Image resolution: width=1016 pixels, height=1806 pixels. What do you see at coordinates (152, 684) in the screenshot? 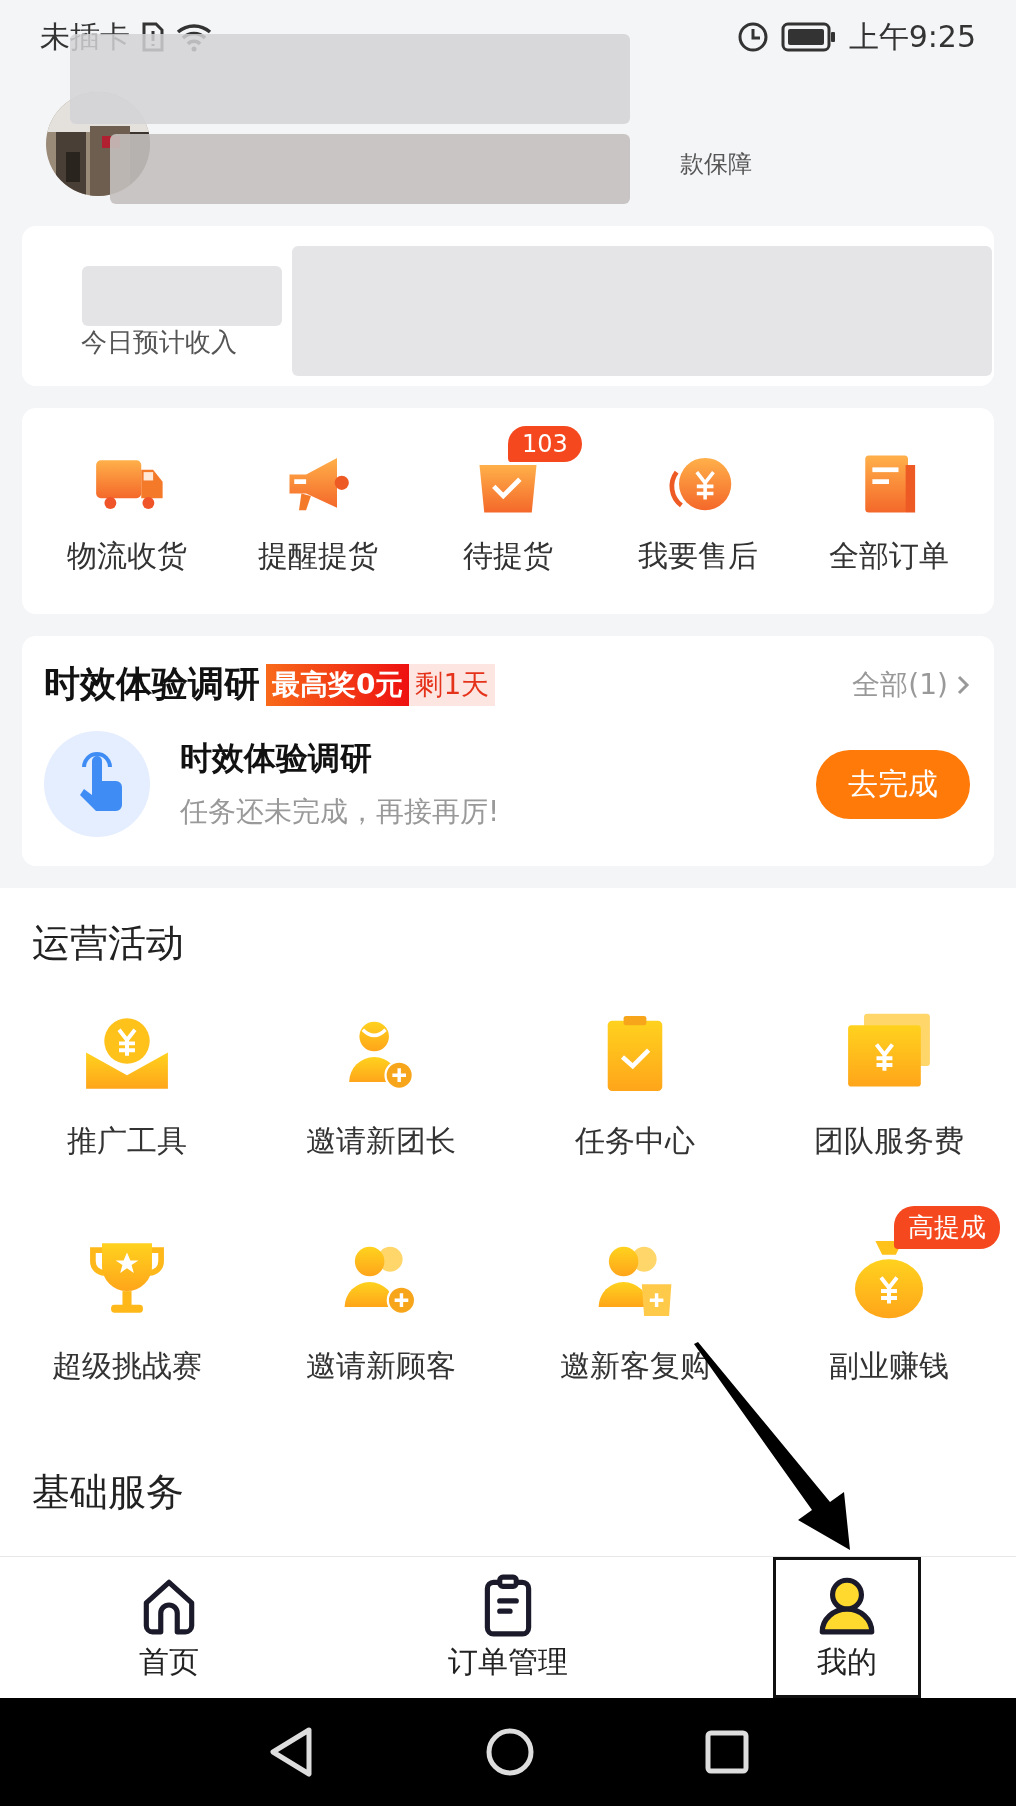
I see `survey-title: 时效体验调研` at bounding box center [152, 684].